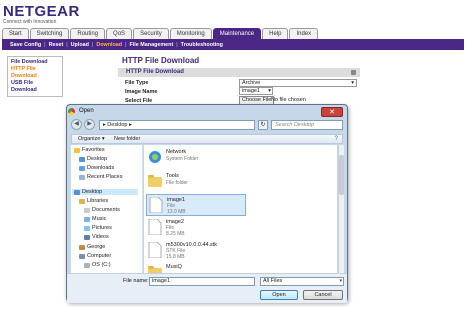  Describe the element at coordinates (263, 125) in the screenshot. I see `refresh-button: ↻` at that location.